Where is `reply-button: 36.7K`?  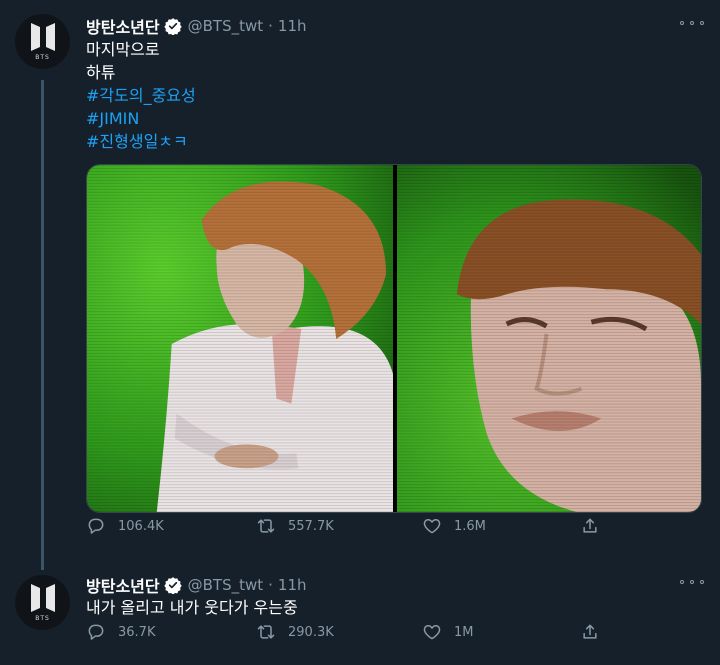 reply-button: 36.7K is located at coordinates (120, 632).